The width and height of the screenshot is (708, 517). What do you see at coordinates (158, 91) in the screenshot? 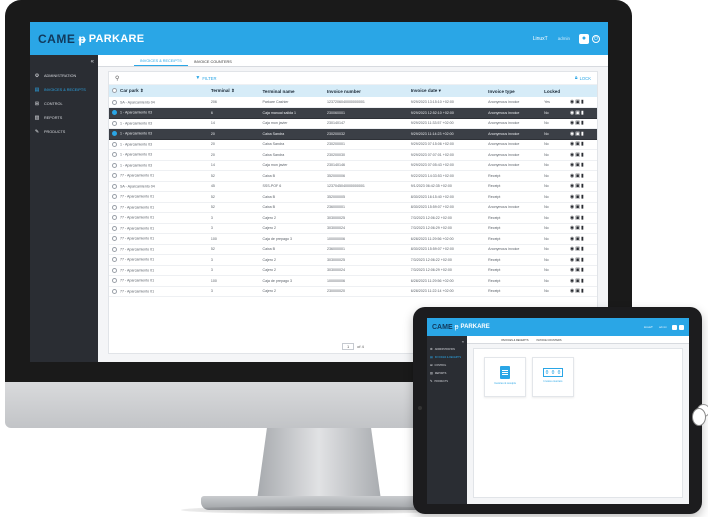
I see `column-header-car-park: Car park ⇕` at bounding box center [158, 91].